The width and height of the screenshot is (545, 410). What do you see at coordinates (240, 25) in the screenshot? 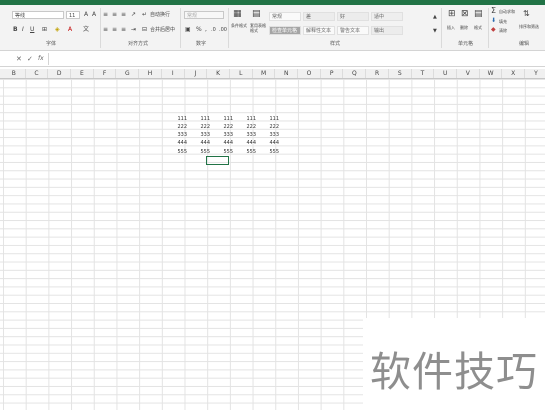
I see `conditional-format-button: 条件格式` at bounding box center [240, 25].